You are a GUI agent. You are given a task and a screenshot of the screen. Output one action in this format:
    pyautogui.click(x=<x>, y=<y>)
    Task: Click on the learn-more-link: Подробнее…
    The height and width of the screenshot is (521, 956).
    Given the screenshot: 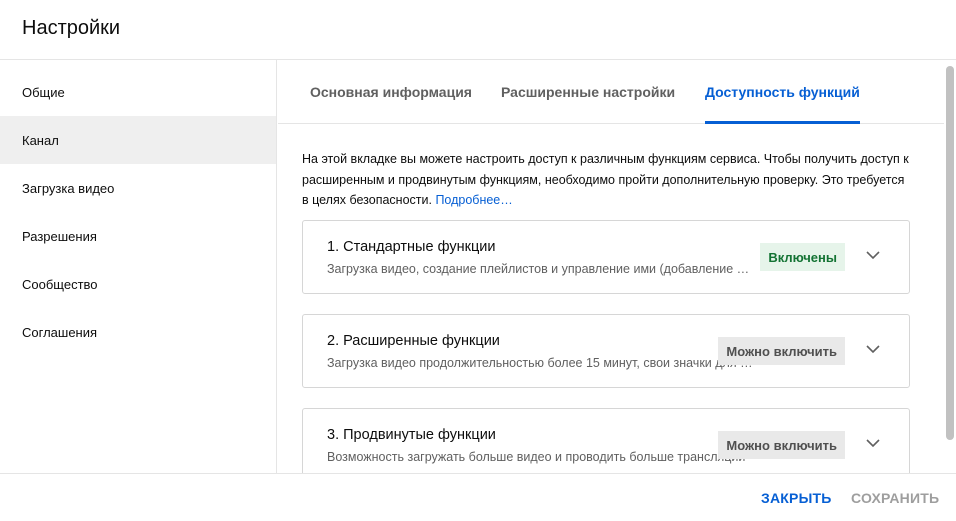 What is the action you would take?
    pyautogui.click(x=473, y=200)
    